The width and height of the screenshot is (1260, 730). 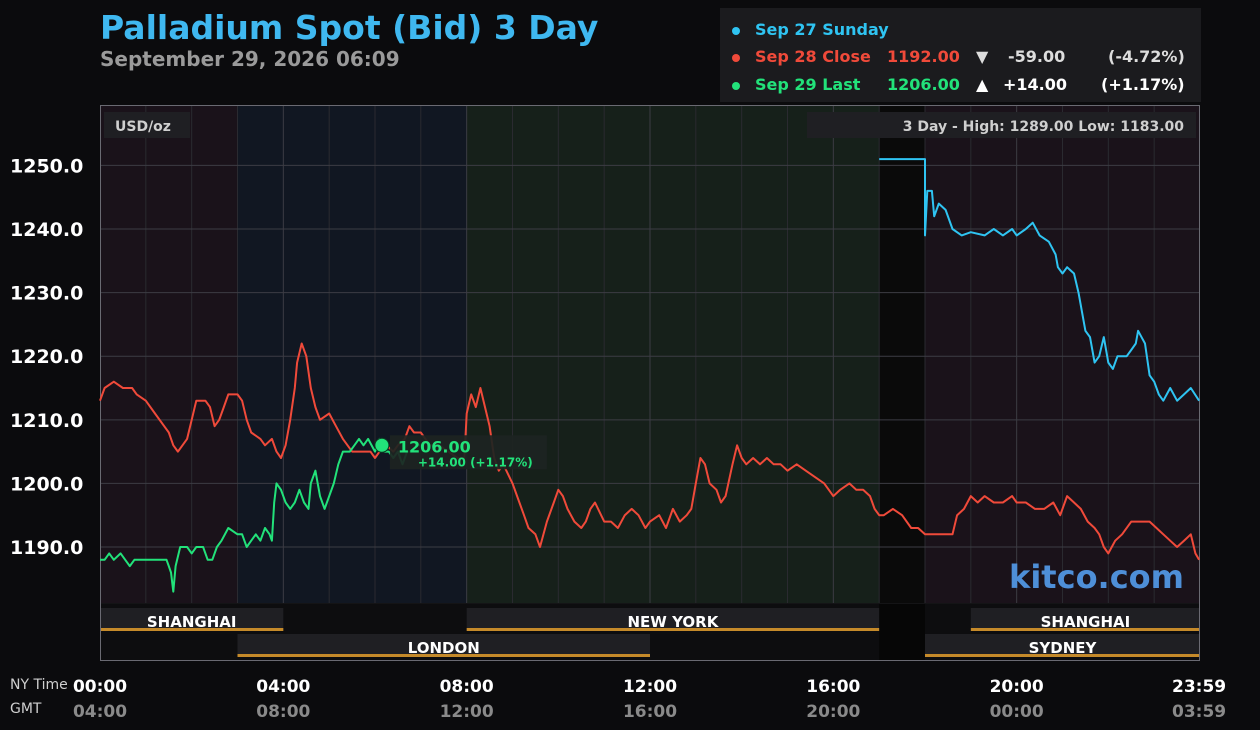 What do you see at coordinates (1017, 687) in the screenshot?
I see `x-tick-ny: 20:00` at bounding box center [1017, 687].